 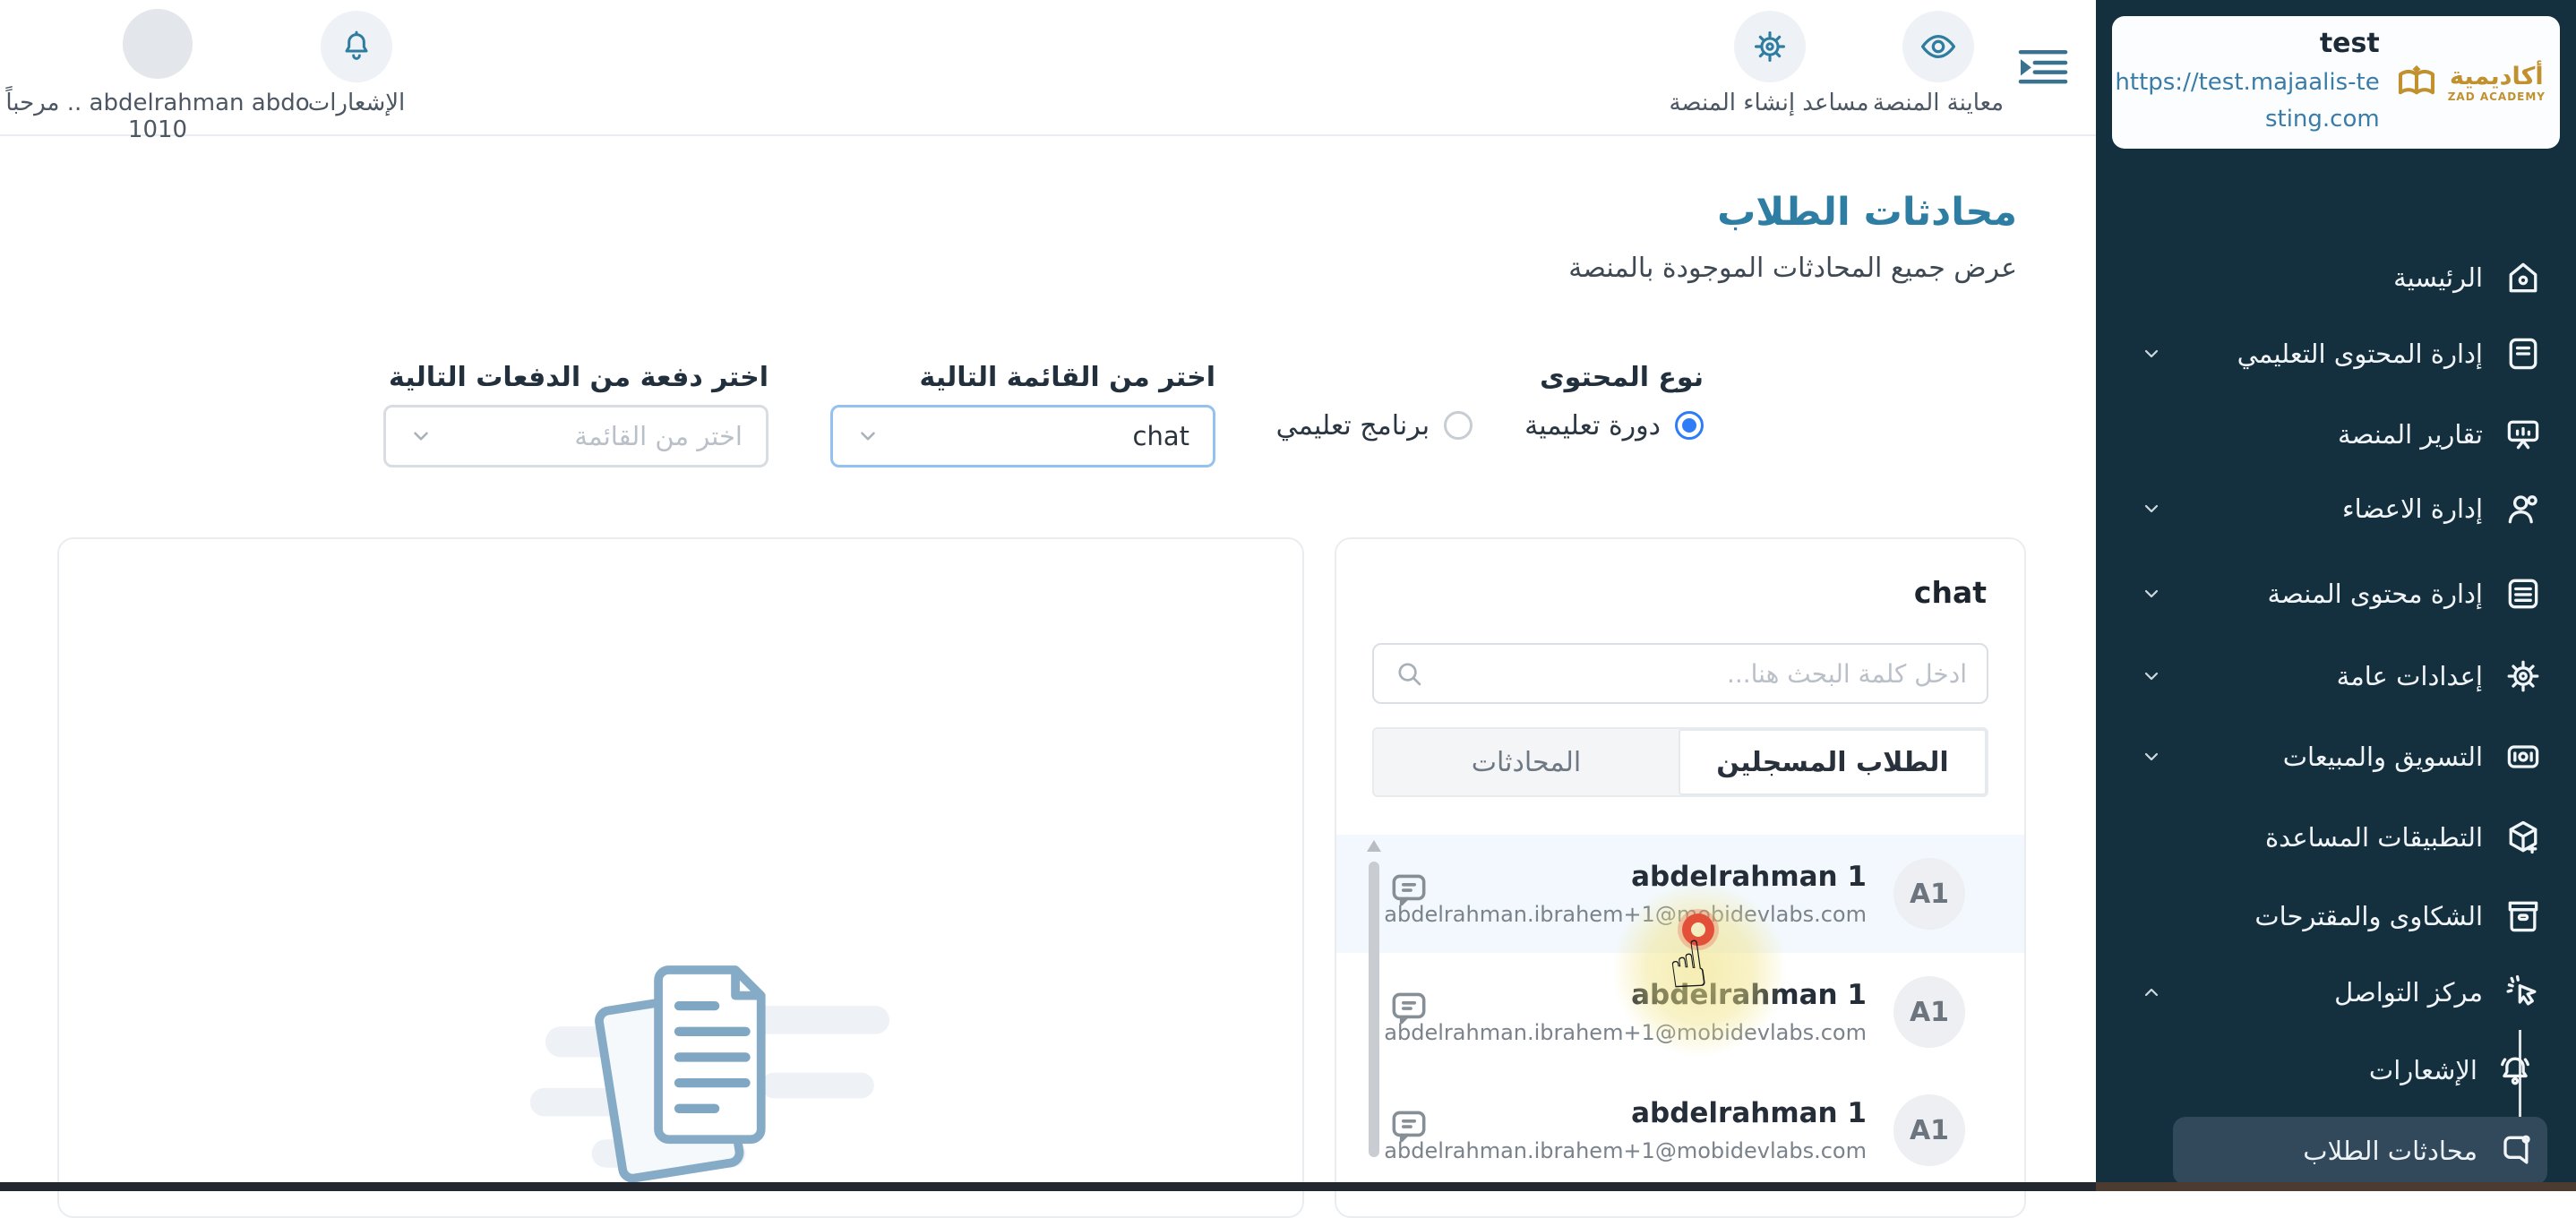 I want to click on notifications-label: الإشعارات, so click(x=356, y=103).